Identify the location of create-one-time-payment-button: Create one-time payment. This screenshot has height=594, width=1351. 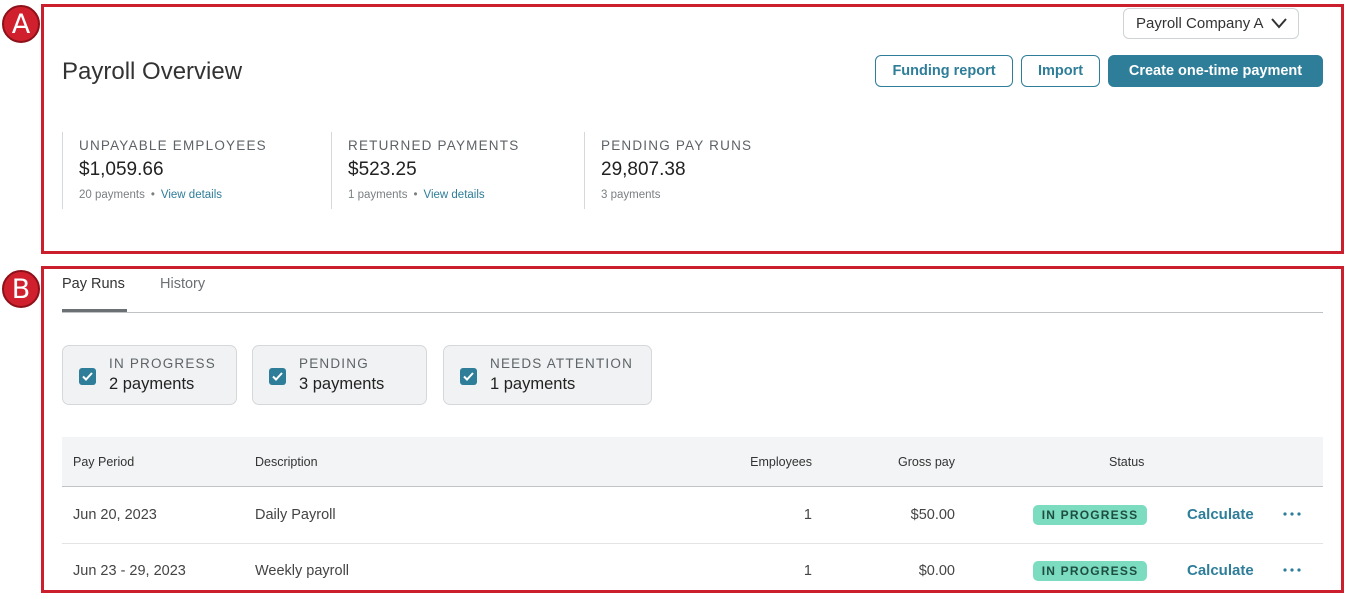
(1215, 71).